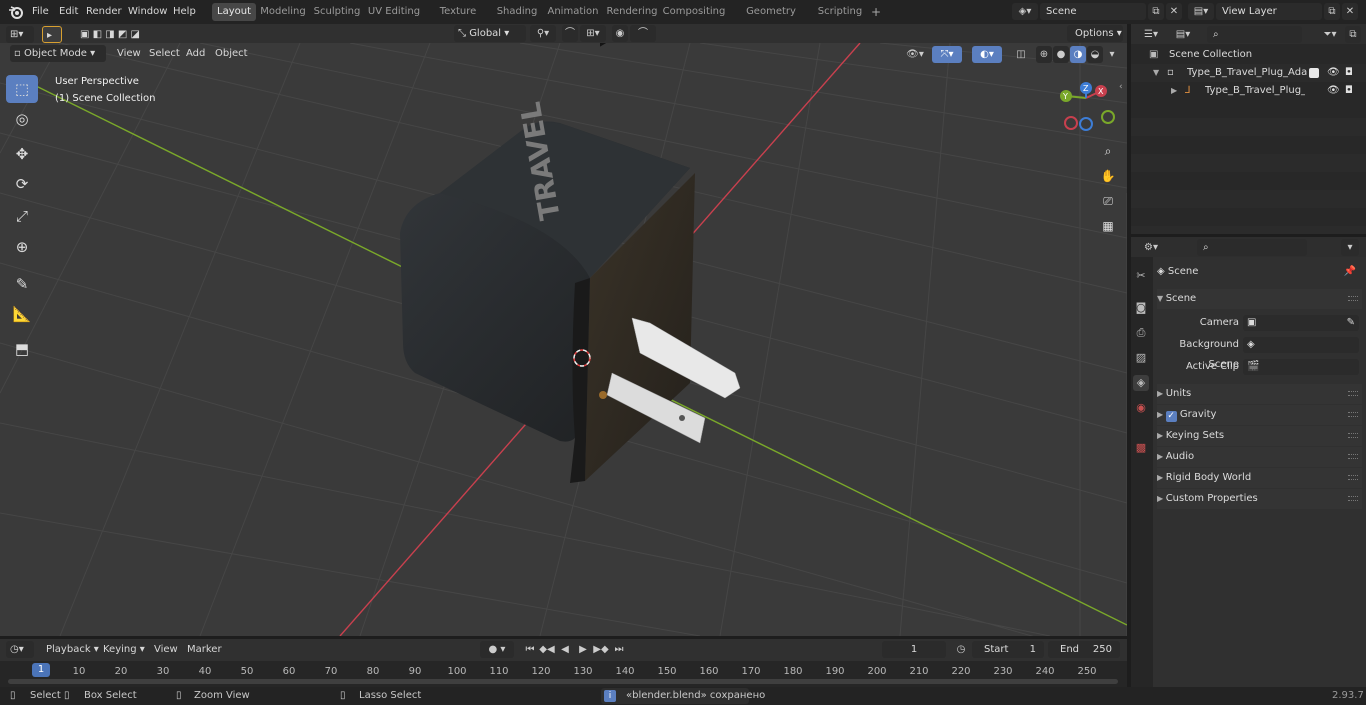  What do you see at coordinates (1183, 34) in the screenshot?
I see `display-mode-icon: ▤▾` at bounding box center [1183, 34].